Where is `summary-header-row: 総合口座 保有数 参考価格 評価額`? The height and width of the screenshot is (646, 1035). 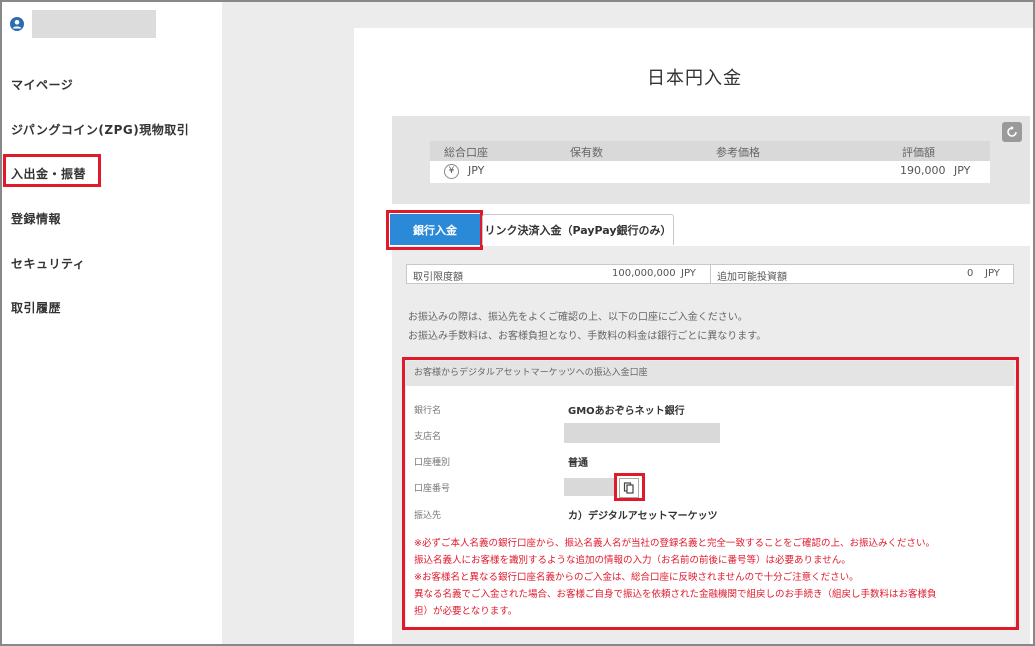
summary-header-row: 総合口座 保有数 参考価格 評価額 is located at coordinates (710, 151).